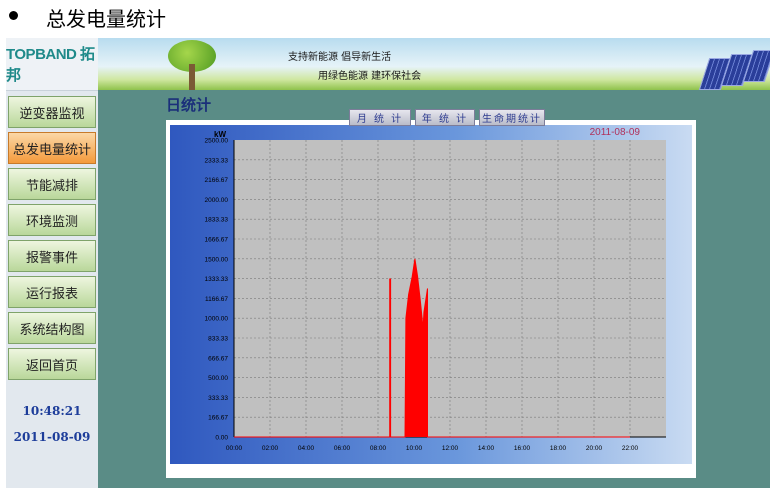 This screenshot has width=774, height=491. I want to click on y-tick-label: 1500.00, so click(217, 259).